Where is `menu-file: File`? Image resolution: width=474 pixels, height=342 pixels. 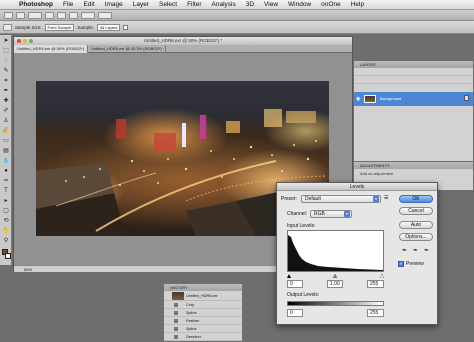
menu-file: File is located at coordinates (68, 5).